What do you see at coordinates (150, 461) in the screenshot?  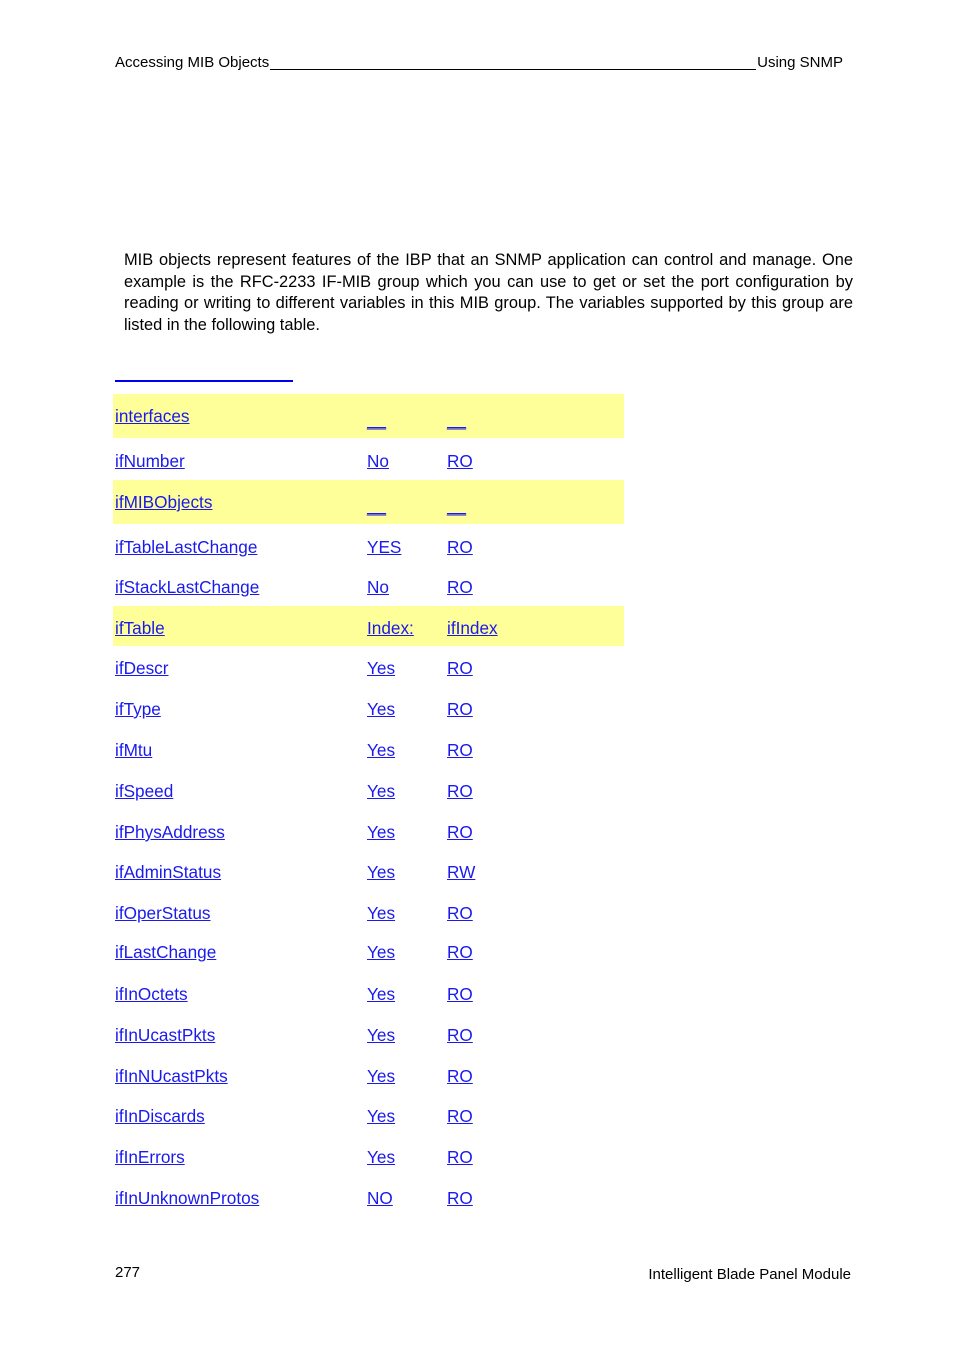 I see `mib-object-link: ifNumber` at bounding box center [150, 461].